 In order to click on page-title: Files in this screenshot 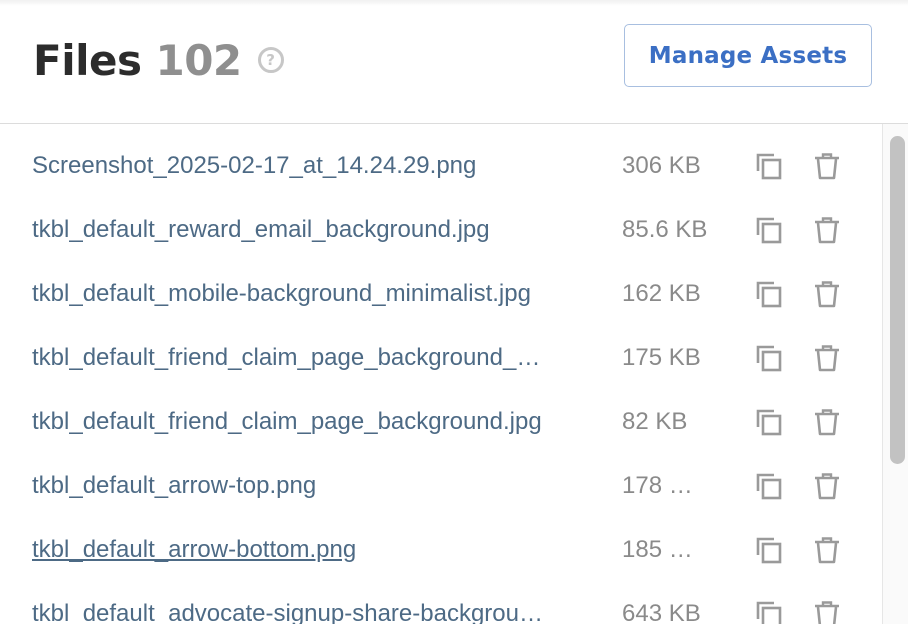, I will do `click(87, 60)`.